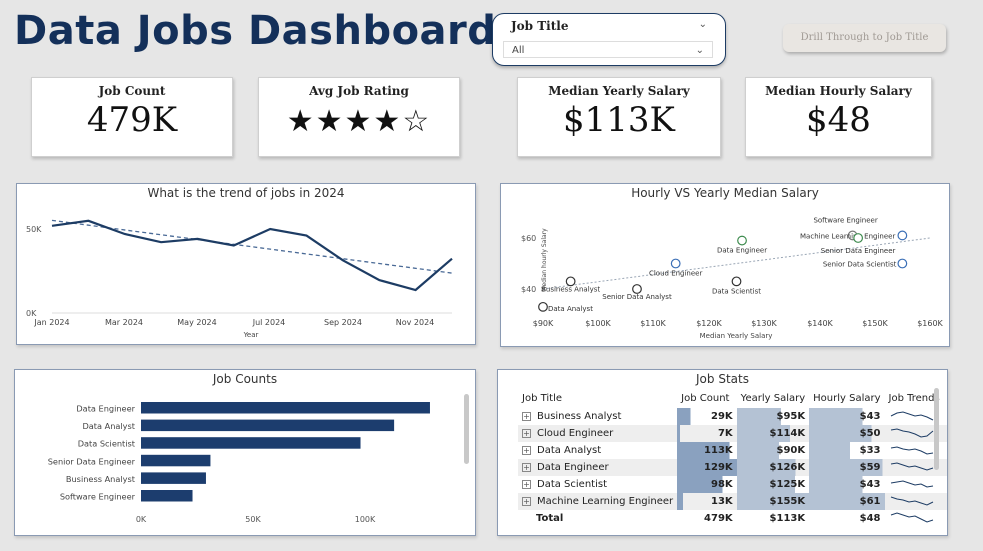 The height and width of the screenshot is (551, 983). What do you see at coordinates (253, 519) in the screenshot?
I see `x-tick-label: 50K` at bounding box center [253, 519].